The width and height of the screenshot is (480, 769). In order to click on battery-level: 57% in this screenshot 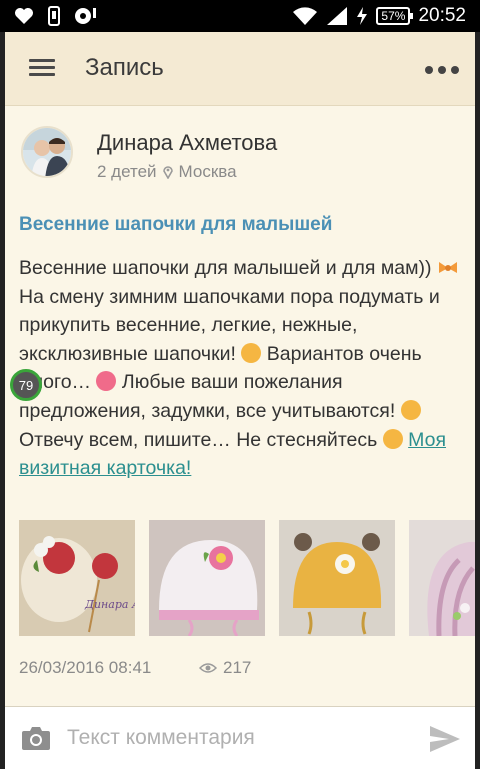, I will do `click(395, 16)`.